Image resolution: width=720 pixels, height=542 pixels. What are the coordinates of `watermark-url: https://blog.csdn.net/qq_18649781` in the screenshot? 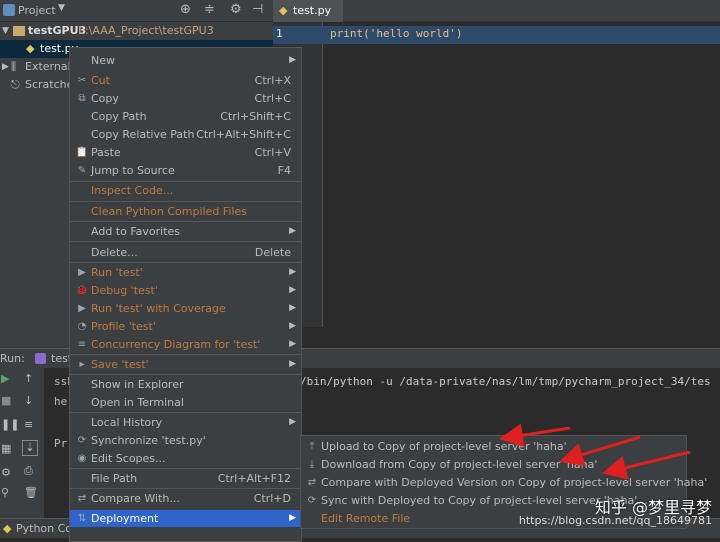 It's located at (615, 520).